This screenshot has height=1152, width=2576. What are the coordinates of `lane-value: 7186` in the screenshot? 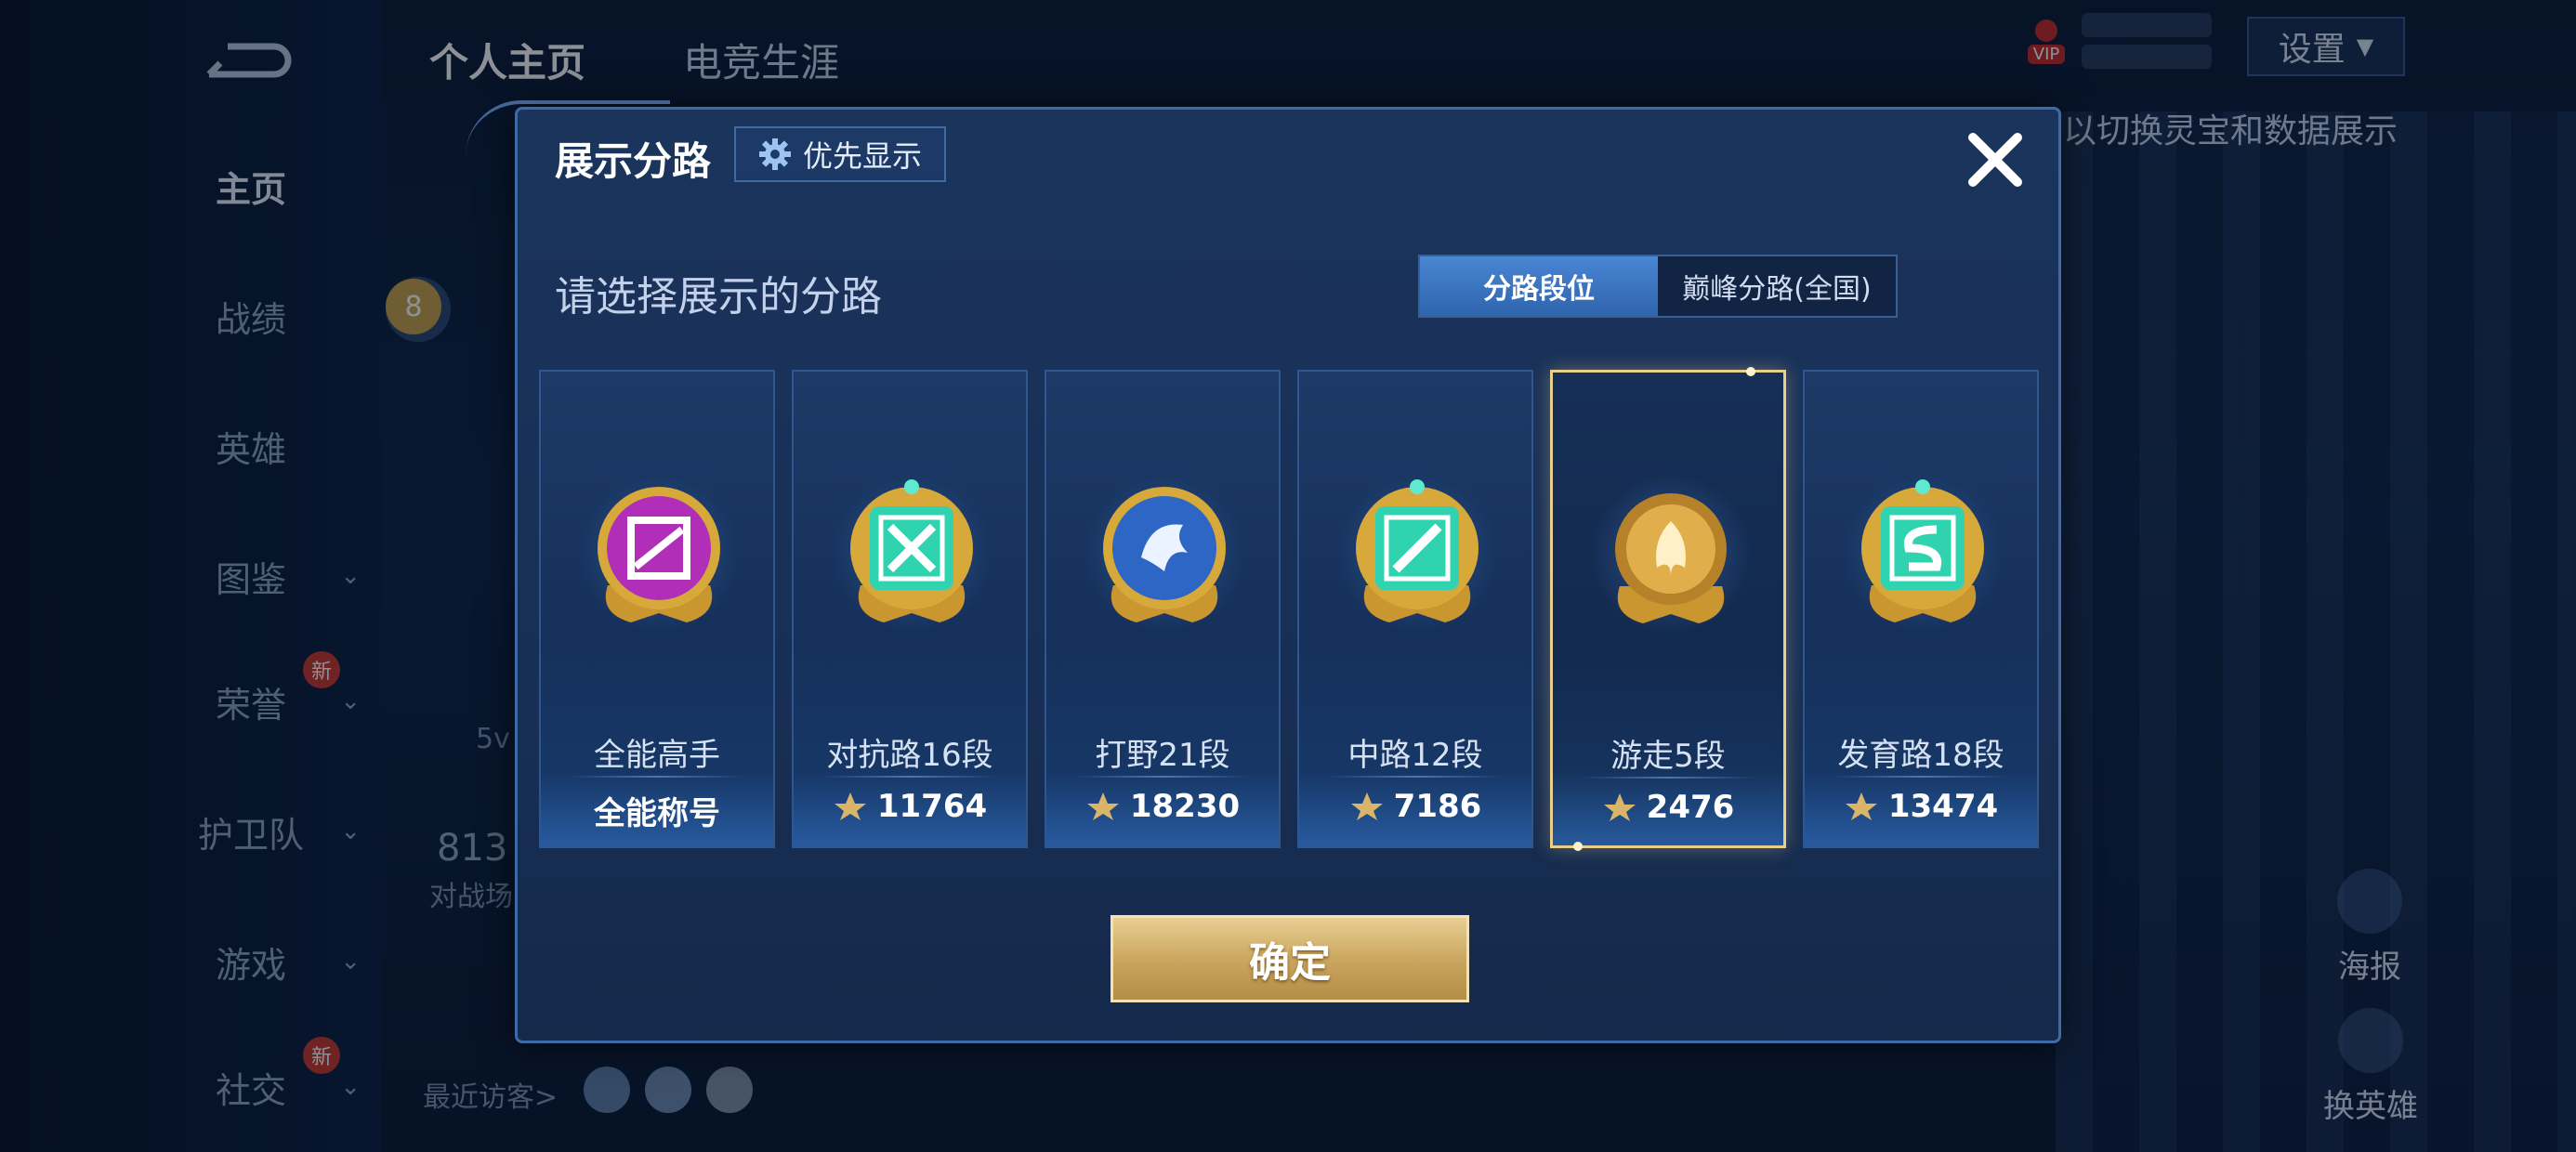 It's located at (1415, 806).